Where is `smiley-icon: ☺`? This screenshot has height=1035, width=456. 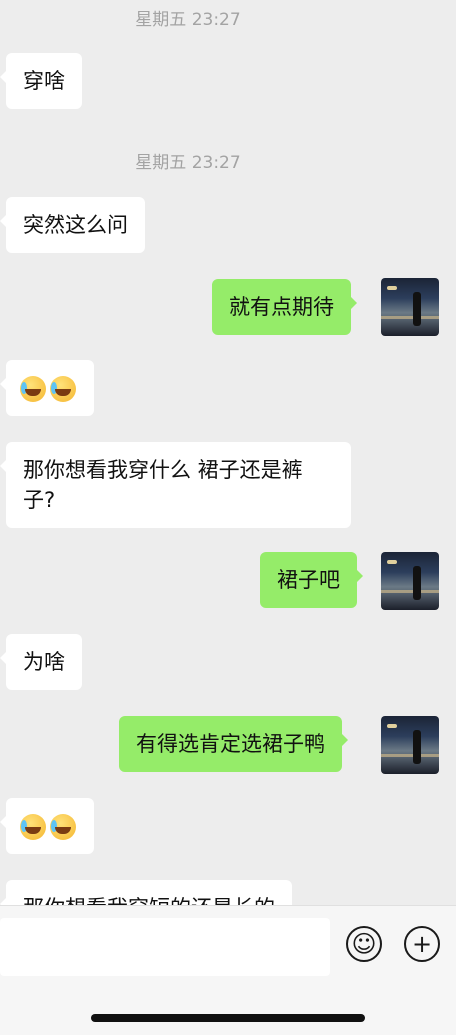
smiley-icon: ☺ is located at coordinates (364, 944).